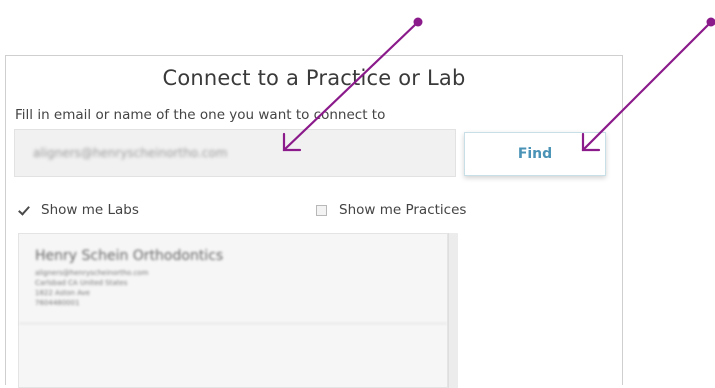  What do you see at coordinates (235, 153) in the screenshot?
I see `search-input: aligners@henryscheinortho.com` at bounding box center [235, 153].